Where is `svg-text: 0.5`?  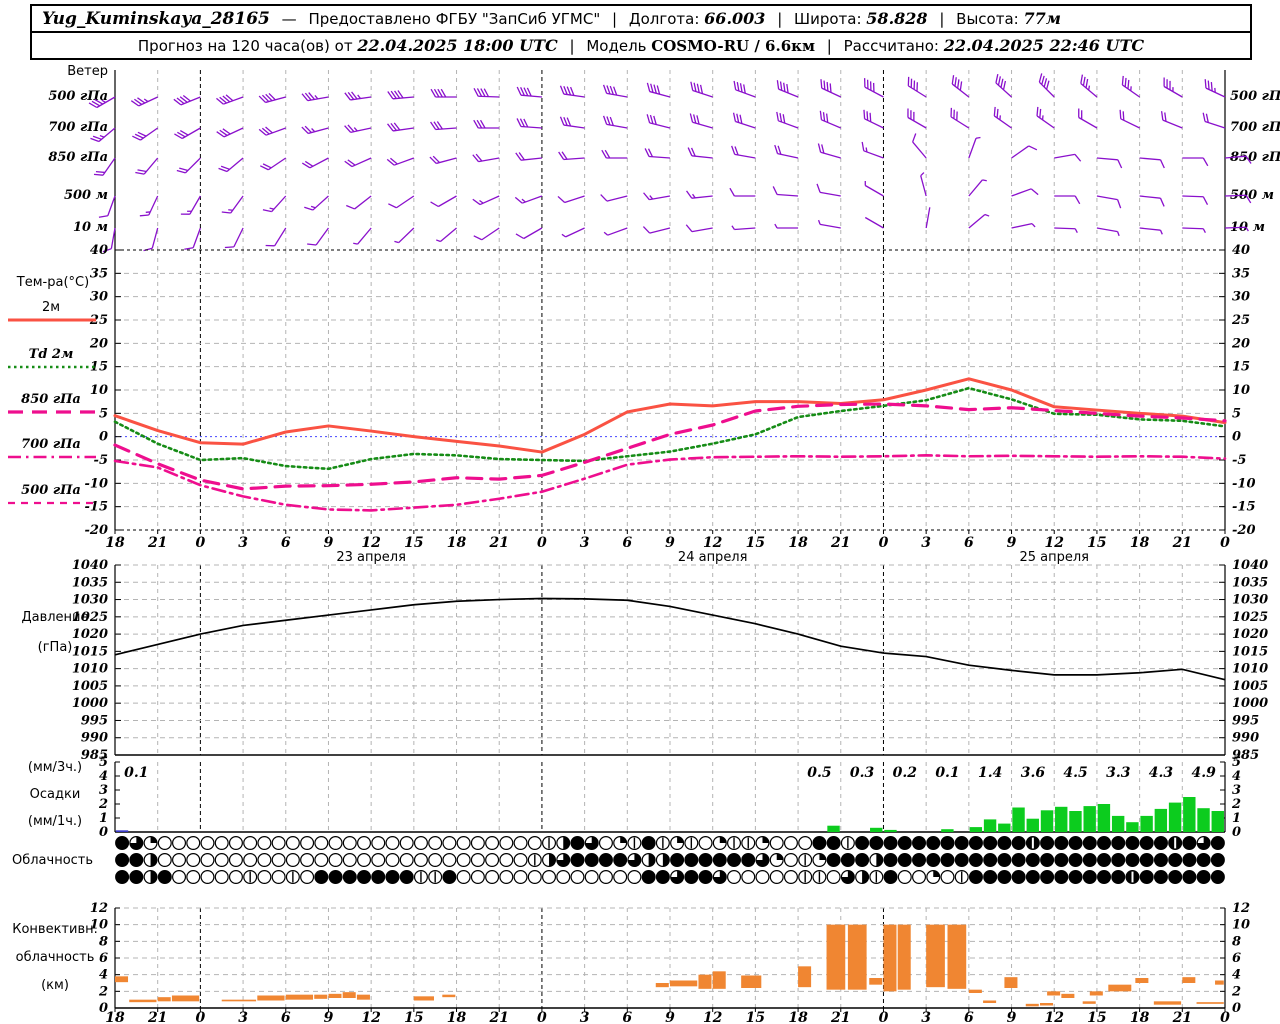 svg-text: 0.5 is located at coordinates (819, 773).